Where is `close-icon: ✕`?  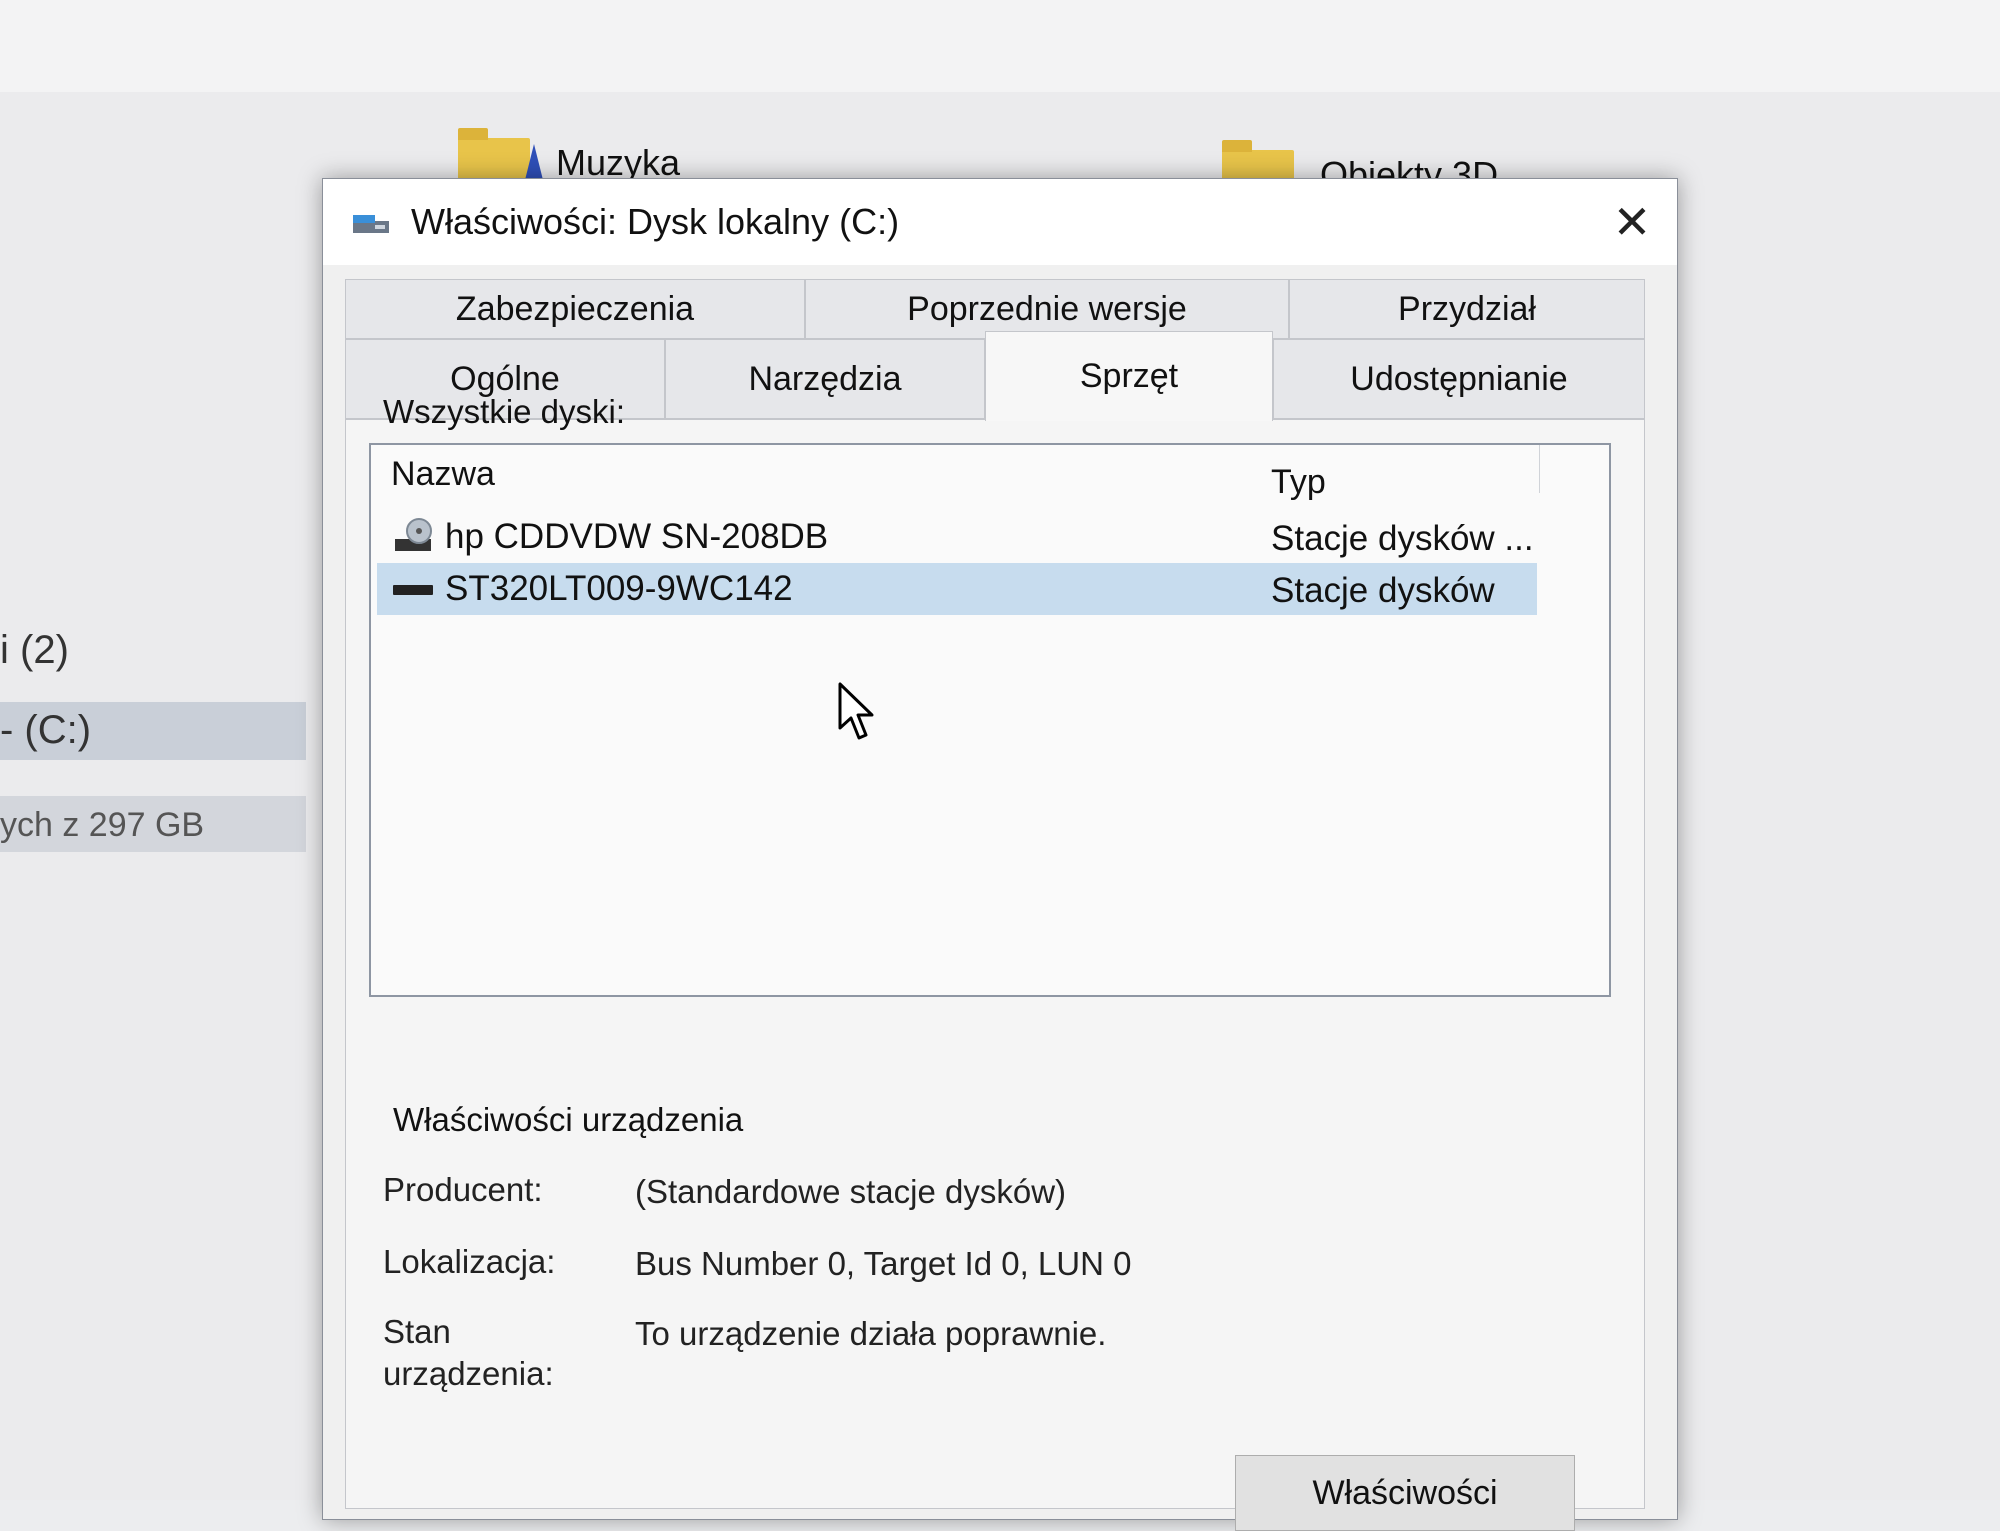 close-icon: ✕ is located at coordinates (1632, 222).